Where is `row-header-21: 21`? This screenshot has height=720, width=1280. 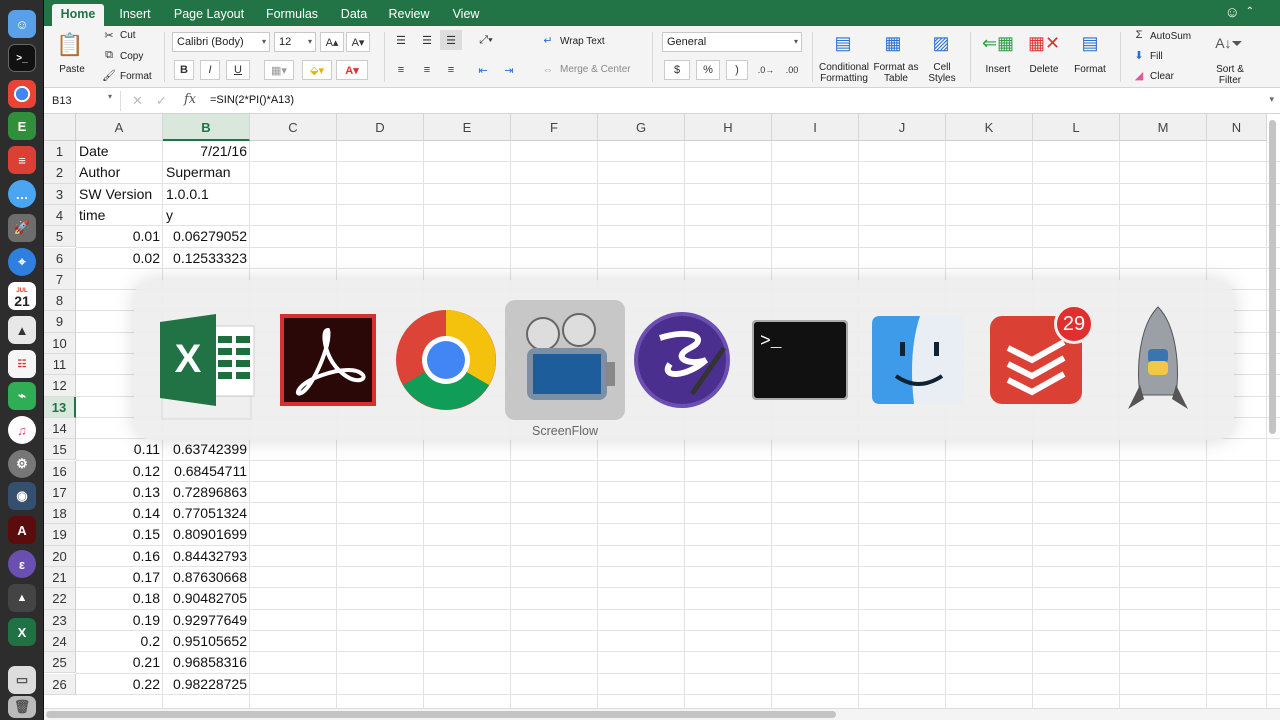 row-header-21: 21 is located at coordinates (60, 578).